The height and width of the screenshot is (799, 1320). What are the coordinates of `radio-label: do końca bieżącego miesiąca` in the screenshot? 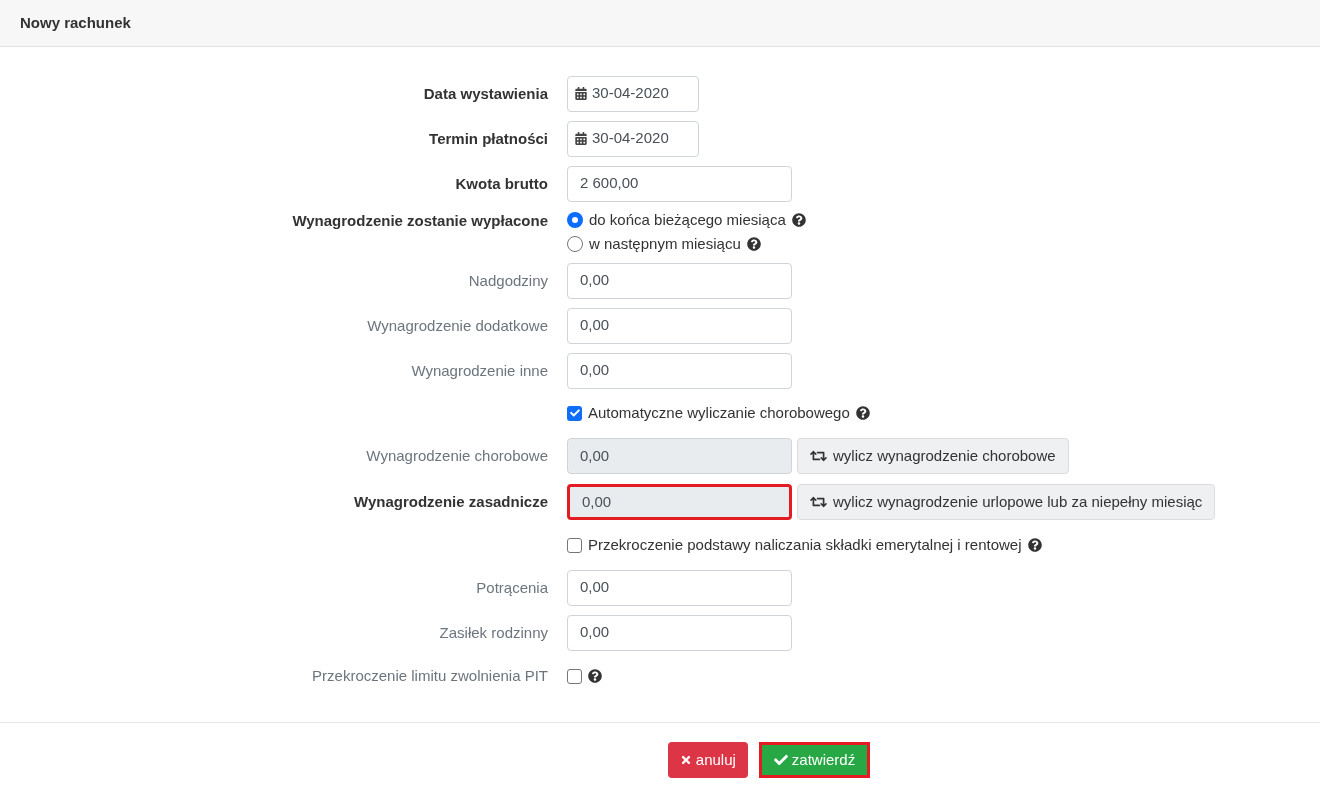 It's located at (687, 219).